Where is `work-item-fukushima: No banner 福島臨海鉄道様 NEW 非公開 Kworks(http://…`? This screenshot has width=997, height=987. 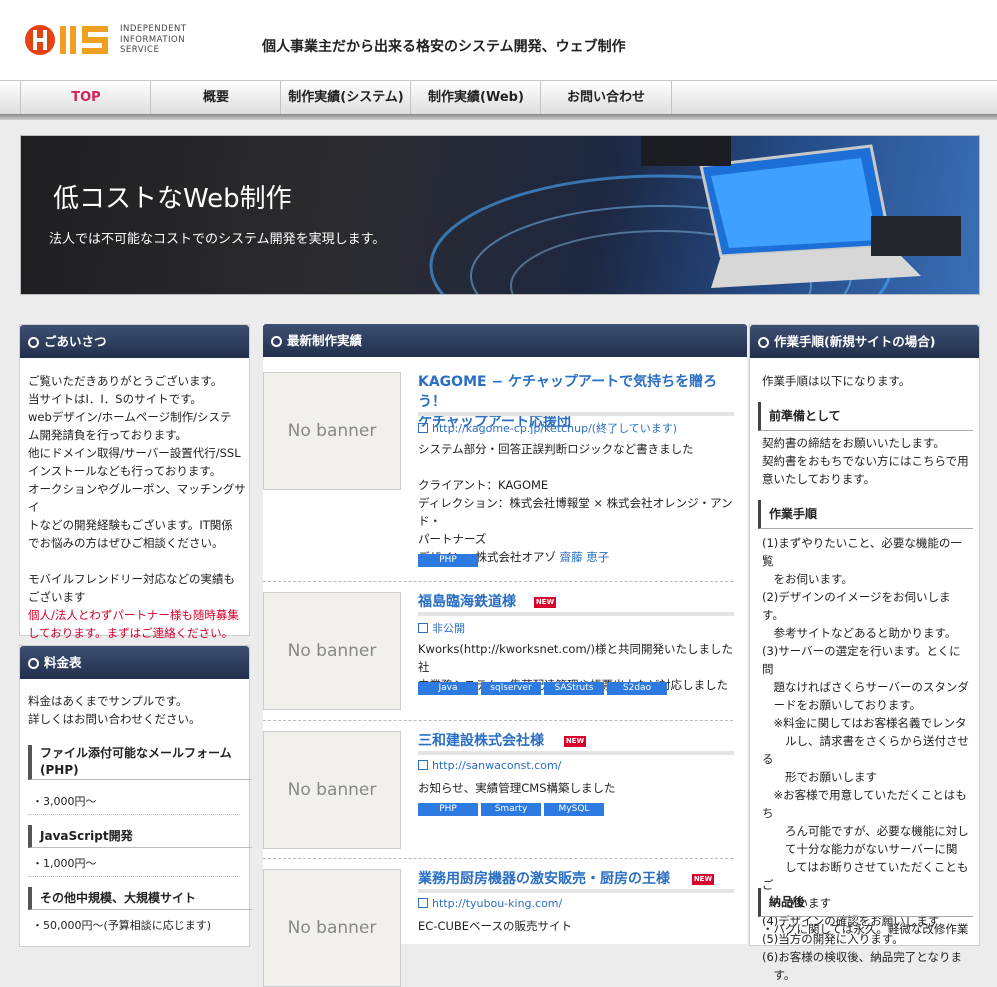 work-item-fukushima: No banner 福島臨海鉄道様 NEW 非公開 Kworks(http://… is located at coordinates (498, 657).